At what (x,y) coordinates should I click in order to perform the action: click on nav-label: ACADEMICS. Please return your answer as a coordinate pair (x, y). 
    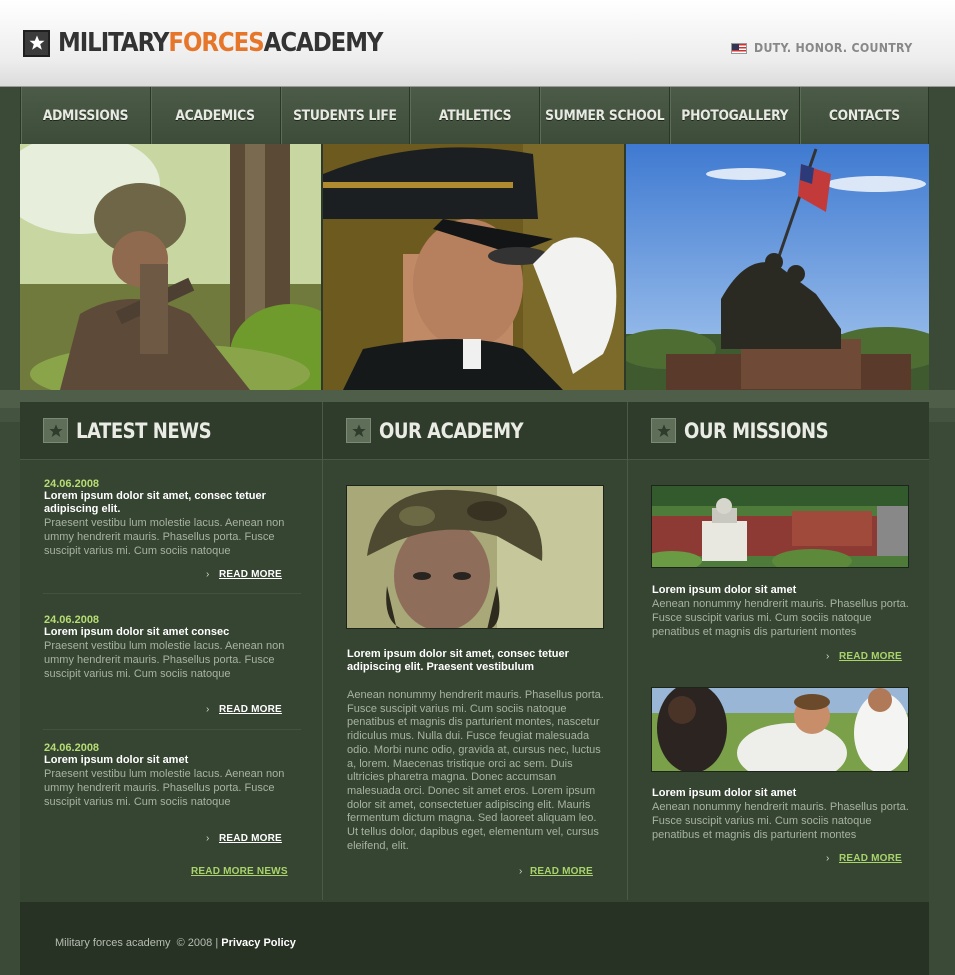
    Looking at the image, I should click on (215, 115).